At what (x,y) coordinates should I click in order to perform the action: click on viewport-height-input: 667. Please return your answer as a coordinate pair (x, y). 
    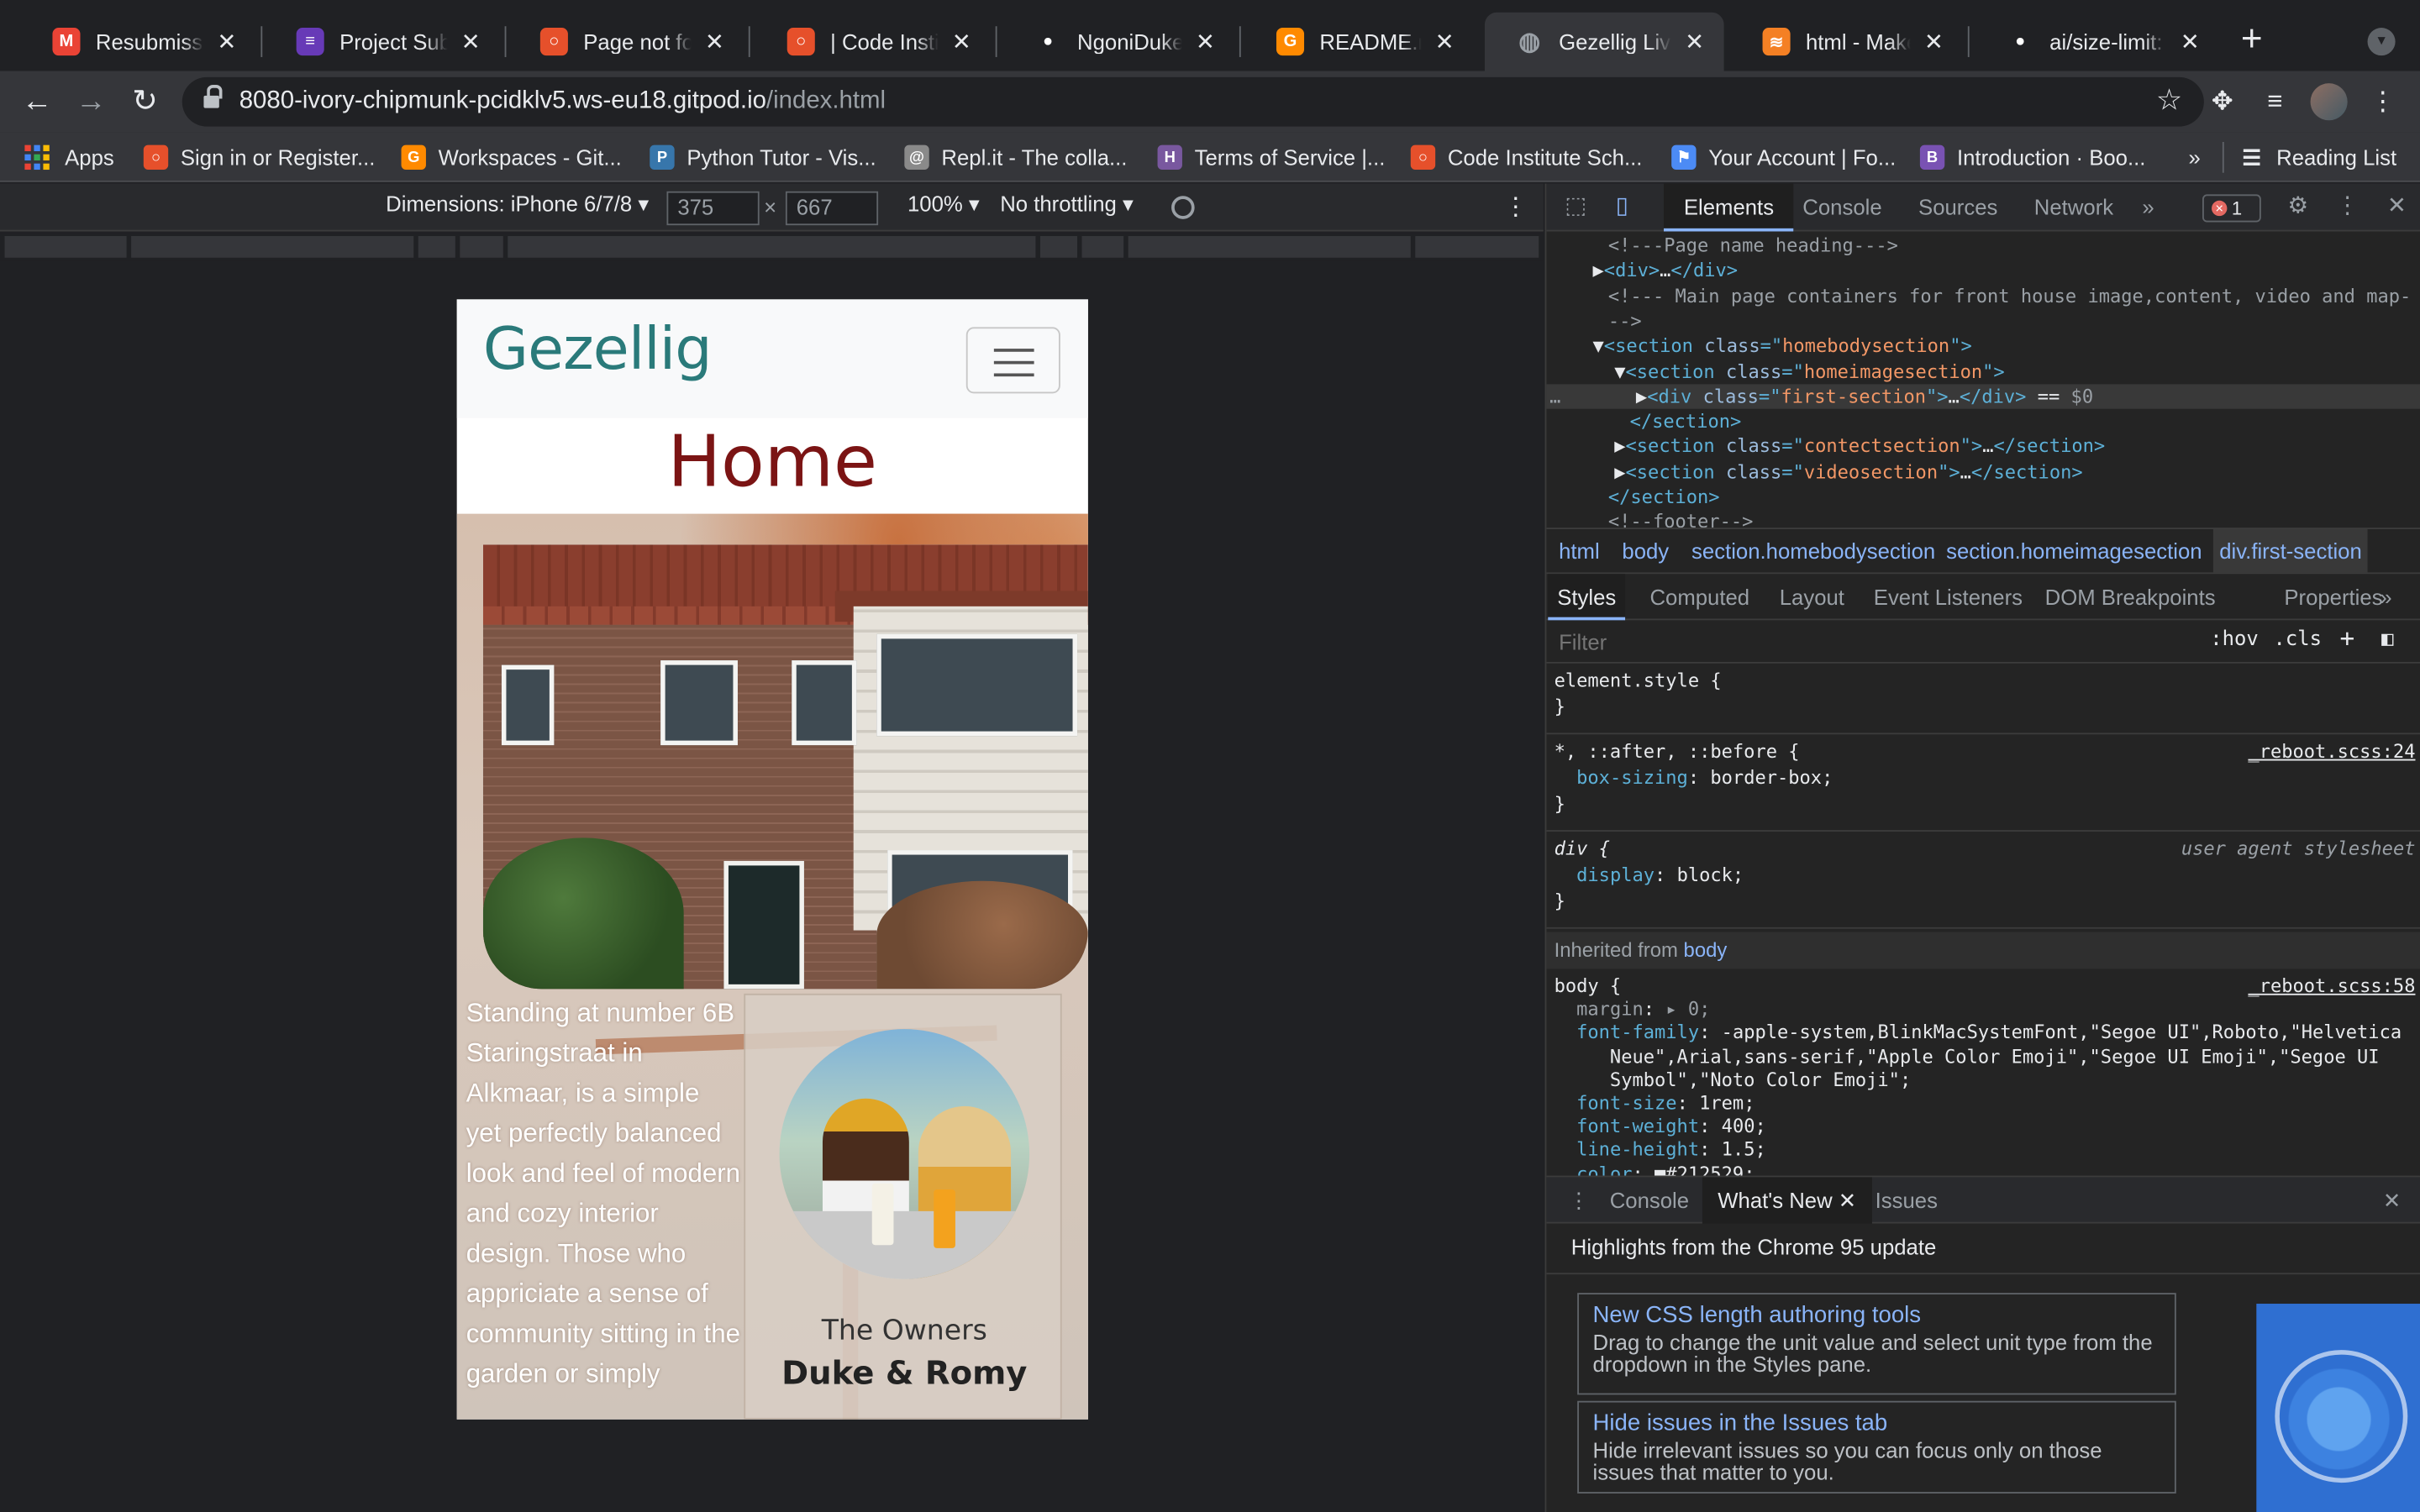
    Looking at the image, I should click on (832, 208).